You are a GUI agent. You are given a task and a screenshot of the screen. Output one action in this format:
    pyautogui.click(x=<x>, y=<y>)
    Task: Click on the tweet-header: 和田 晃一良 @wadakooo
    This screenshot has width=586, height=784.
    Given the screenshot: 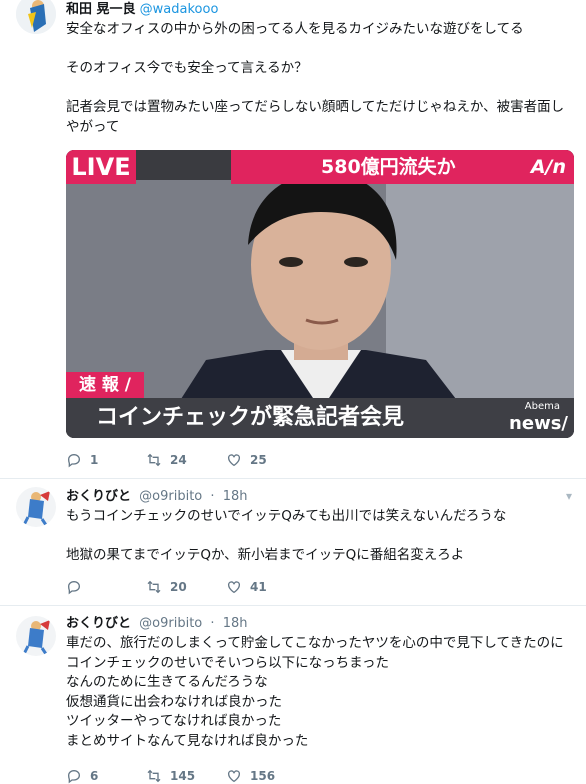 What is the action you would take?
    pyautogui.click(x=142, y=10)
    